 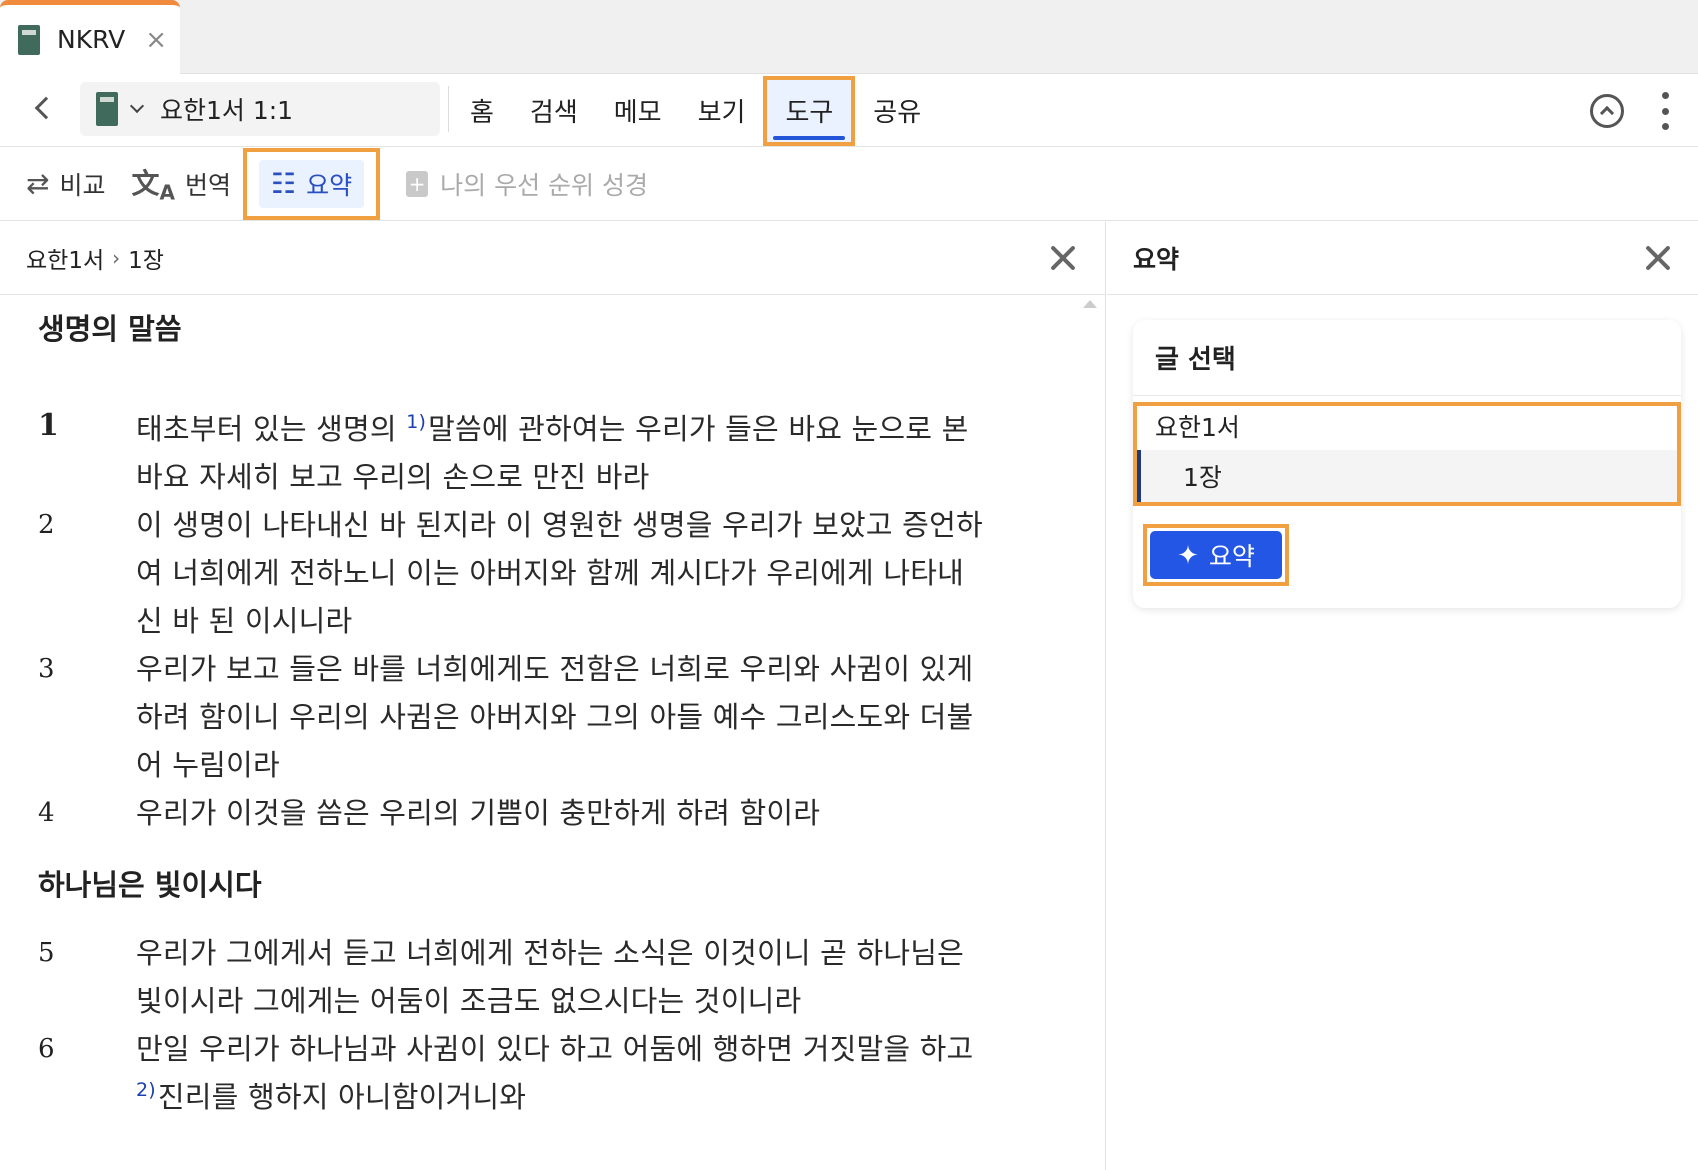 I want to click on verse-text: 만일 우리가 하나님과 사귐이 있다 하고 어둠에 행하면 거짓말을 하고, so click(x=555, y=1049).